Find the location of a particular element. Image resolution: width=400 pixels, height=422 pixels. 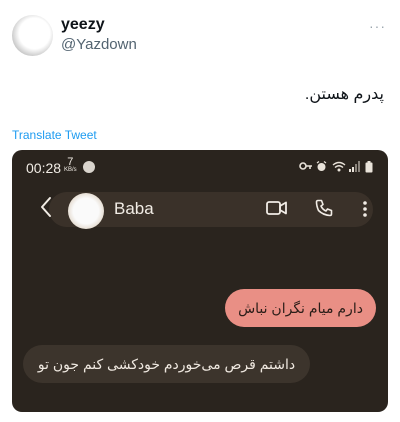

translate-tweet-link: Translate Tweet is located at coordinates (54, 135).